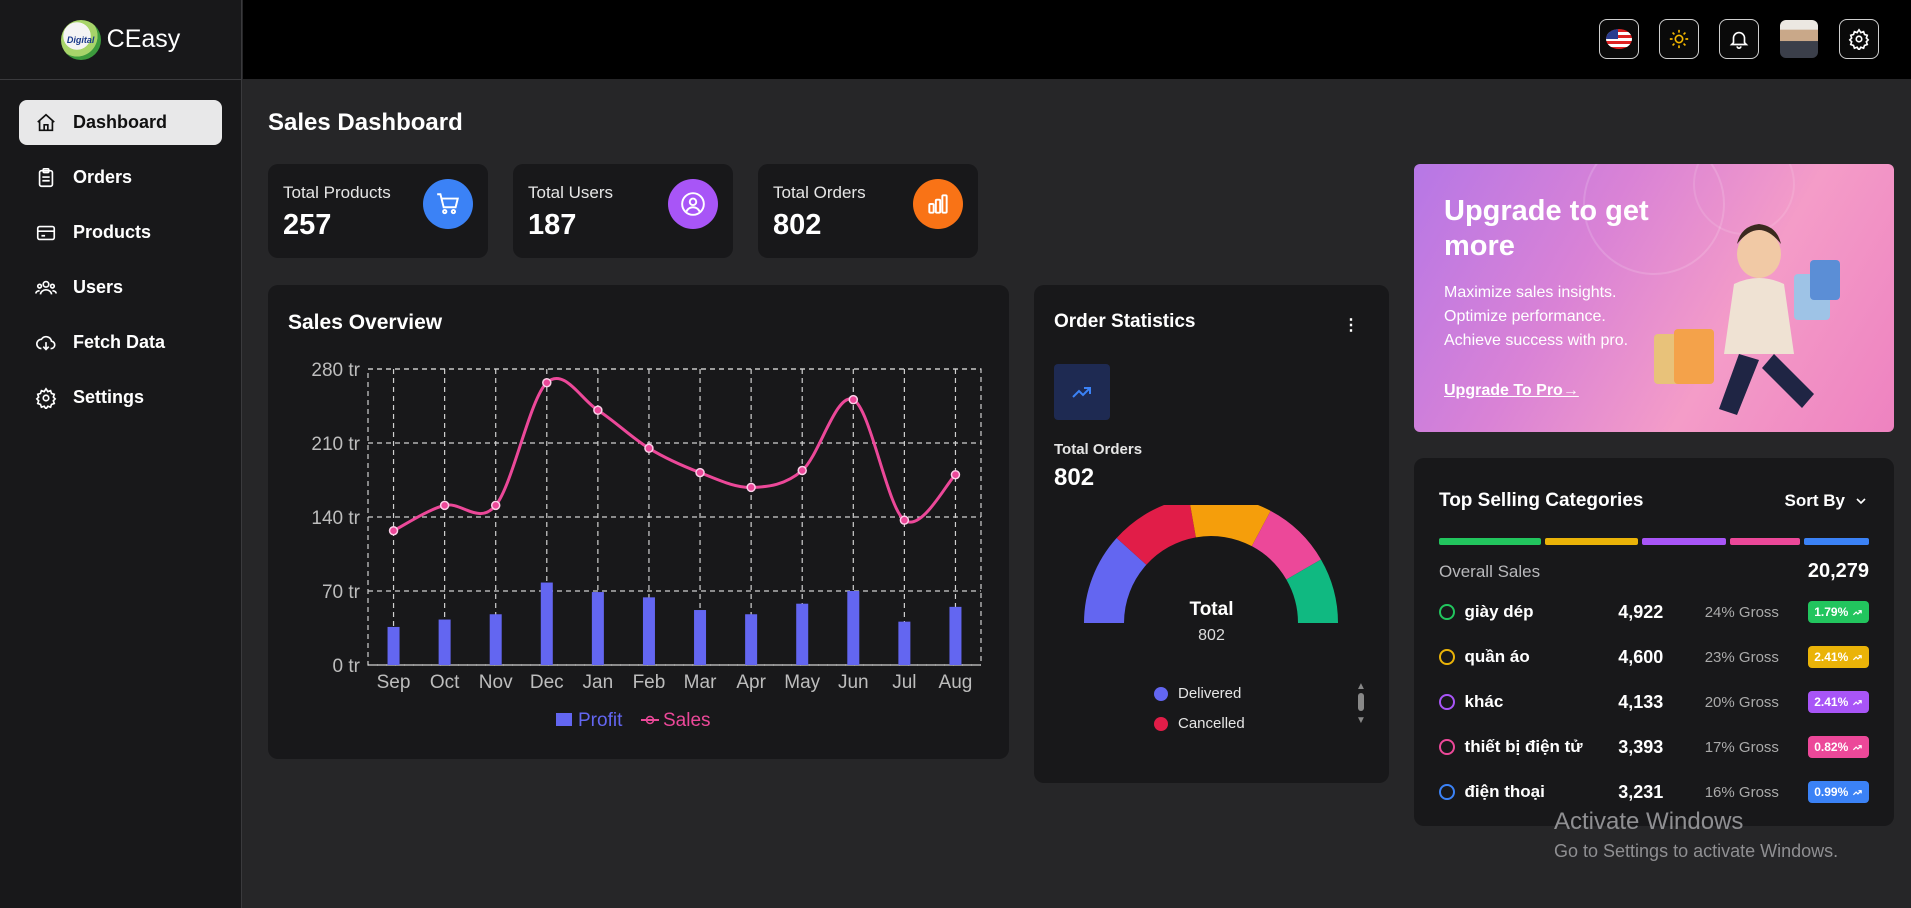  I want to click on chevron-down-icon, so click(1861, 501).